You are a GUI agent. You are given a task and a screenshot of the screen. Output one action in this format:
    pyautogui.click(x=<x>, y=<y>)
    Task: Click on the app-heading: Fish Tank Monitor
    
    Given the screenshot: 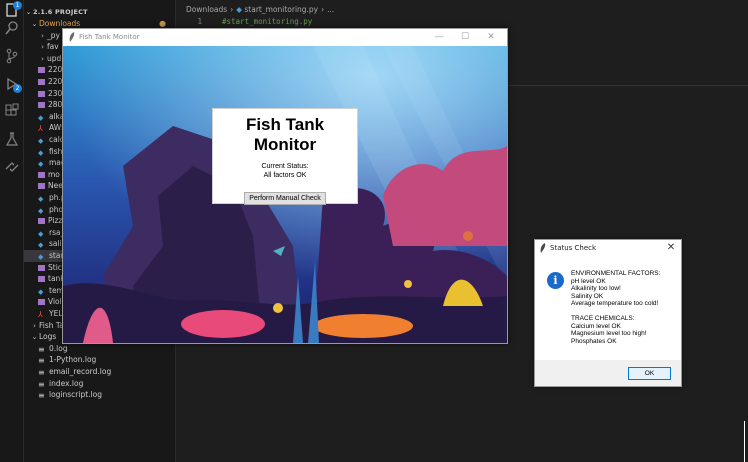 What is the action you would take?
    pyautogui.click(x=285, y=134)
    